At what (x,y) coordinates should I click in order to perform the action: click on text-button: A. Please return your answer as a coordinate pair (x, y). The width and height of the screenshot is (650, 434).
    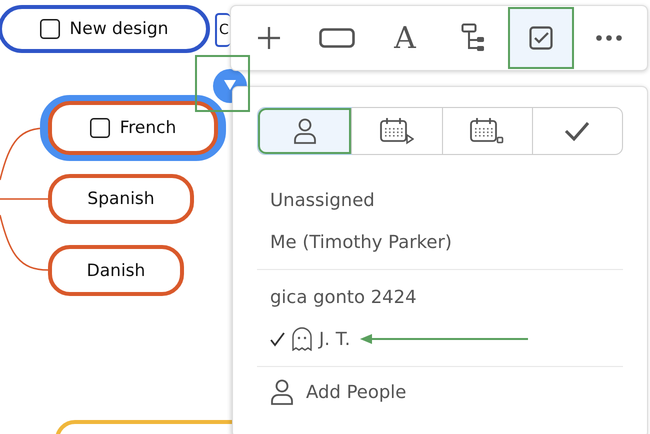
    Looking at the image, I should click on (405, 38).